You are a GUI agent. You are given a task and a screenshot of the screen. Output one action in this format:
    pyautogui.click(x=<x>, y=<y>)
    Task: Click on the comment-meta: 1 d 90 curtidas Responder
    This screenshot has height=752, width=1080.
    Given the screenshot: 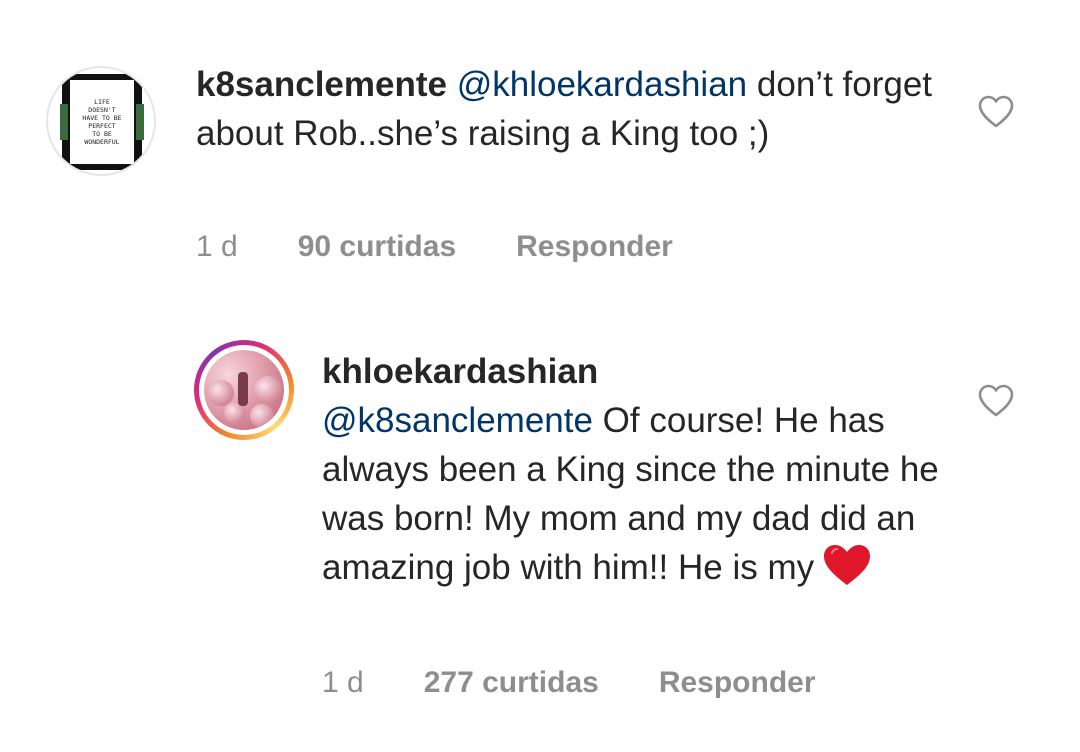 What is the action you would take?
    pyautogui.click(x=434, y=247)
    